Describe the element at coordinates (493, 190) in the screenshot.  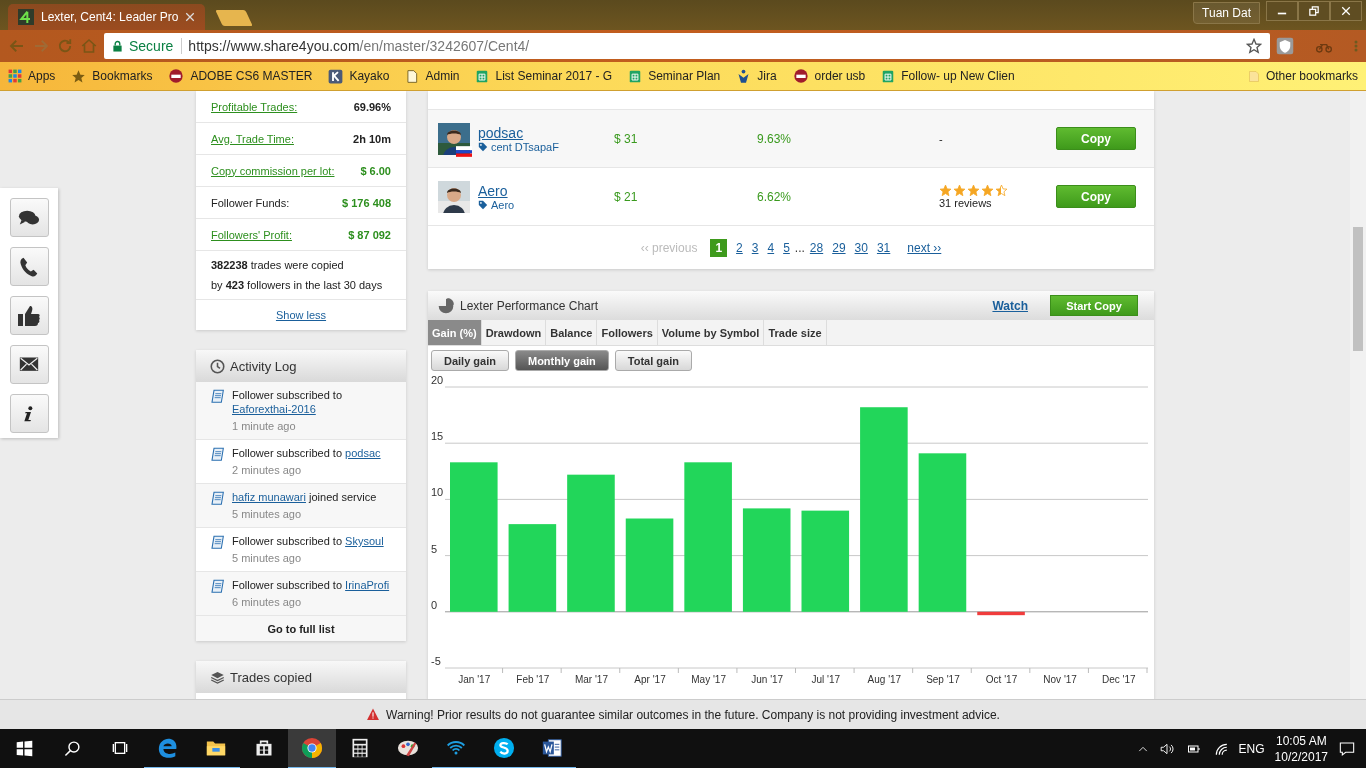
I see `trader-name-link: Aero` at that location.